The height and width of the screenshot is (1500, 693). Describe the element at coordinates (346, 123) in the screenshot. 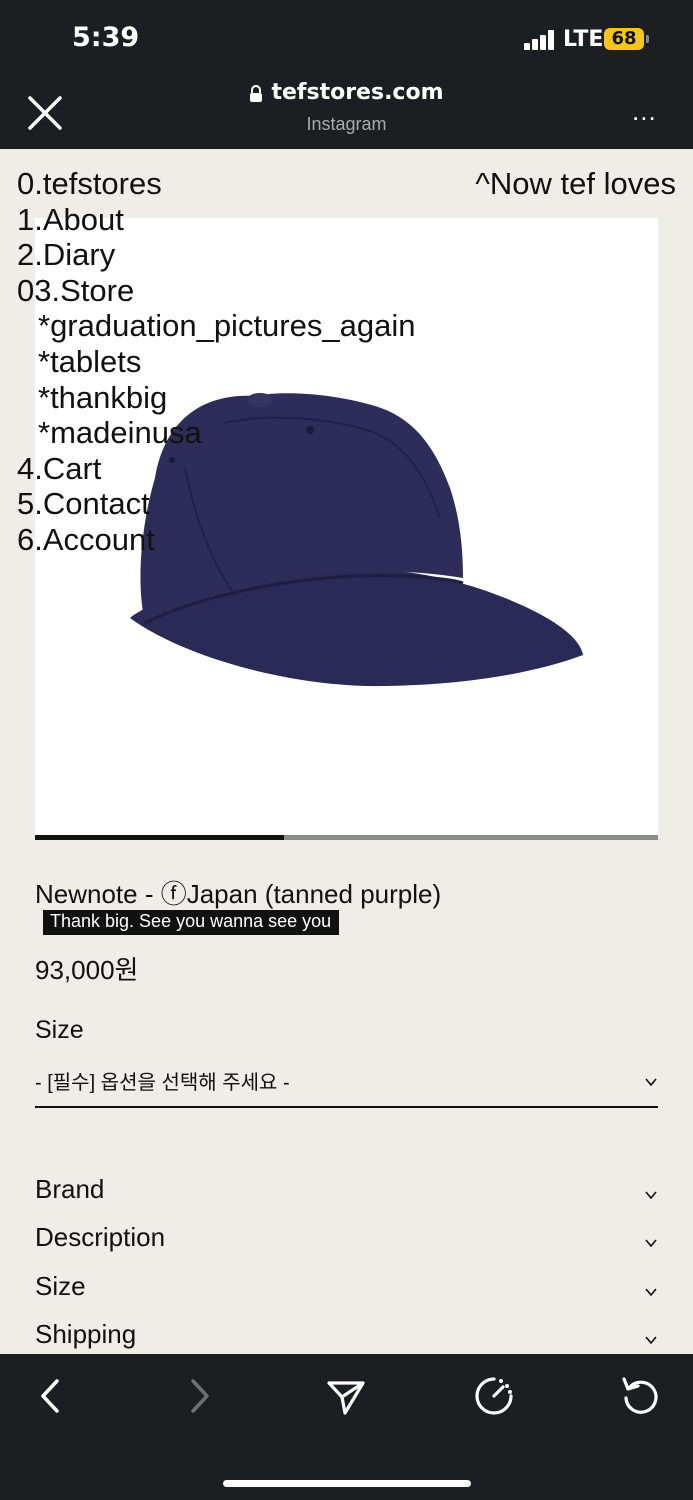

I see `source-label: Instagram` at that location.